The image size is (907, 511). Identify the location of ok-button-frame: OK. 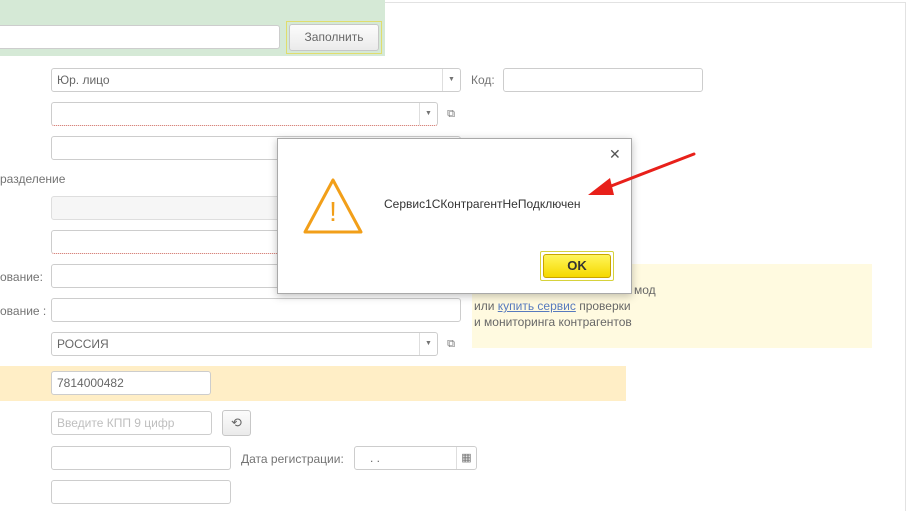
(577, 266).